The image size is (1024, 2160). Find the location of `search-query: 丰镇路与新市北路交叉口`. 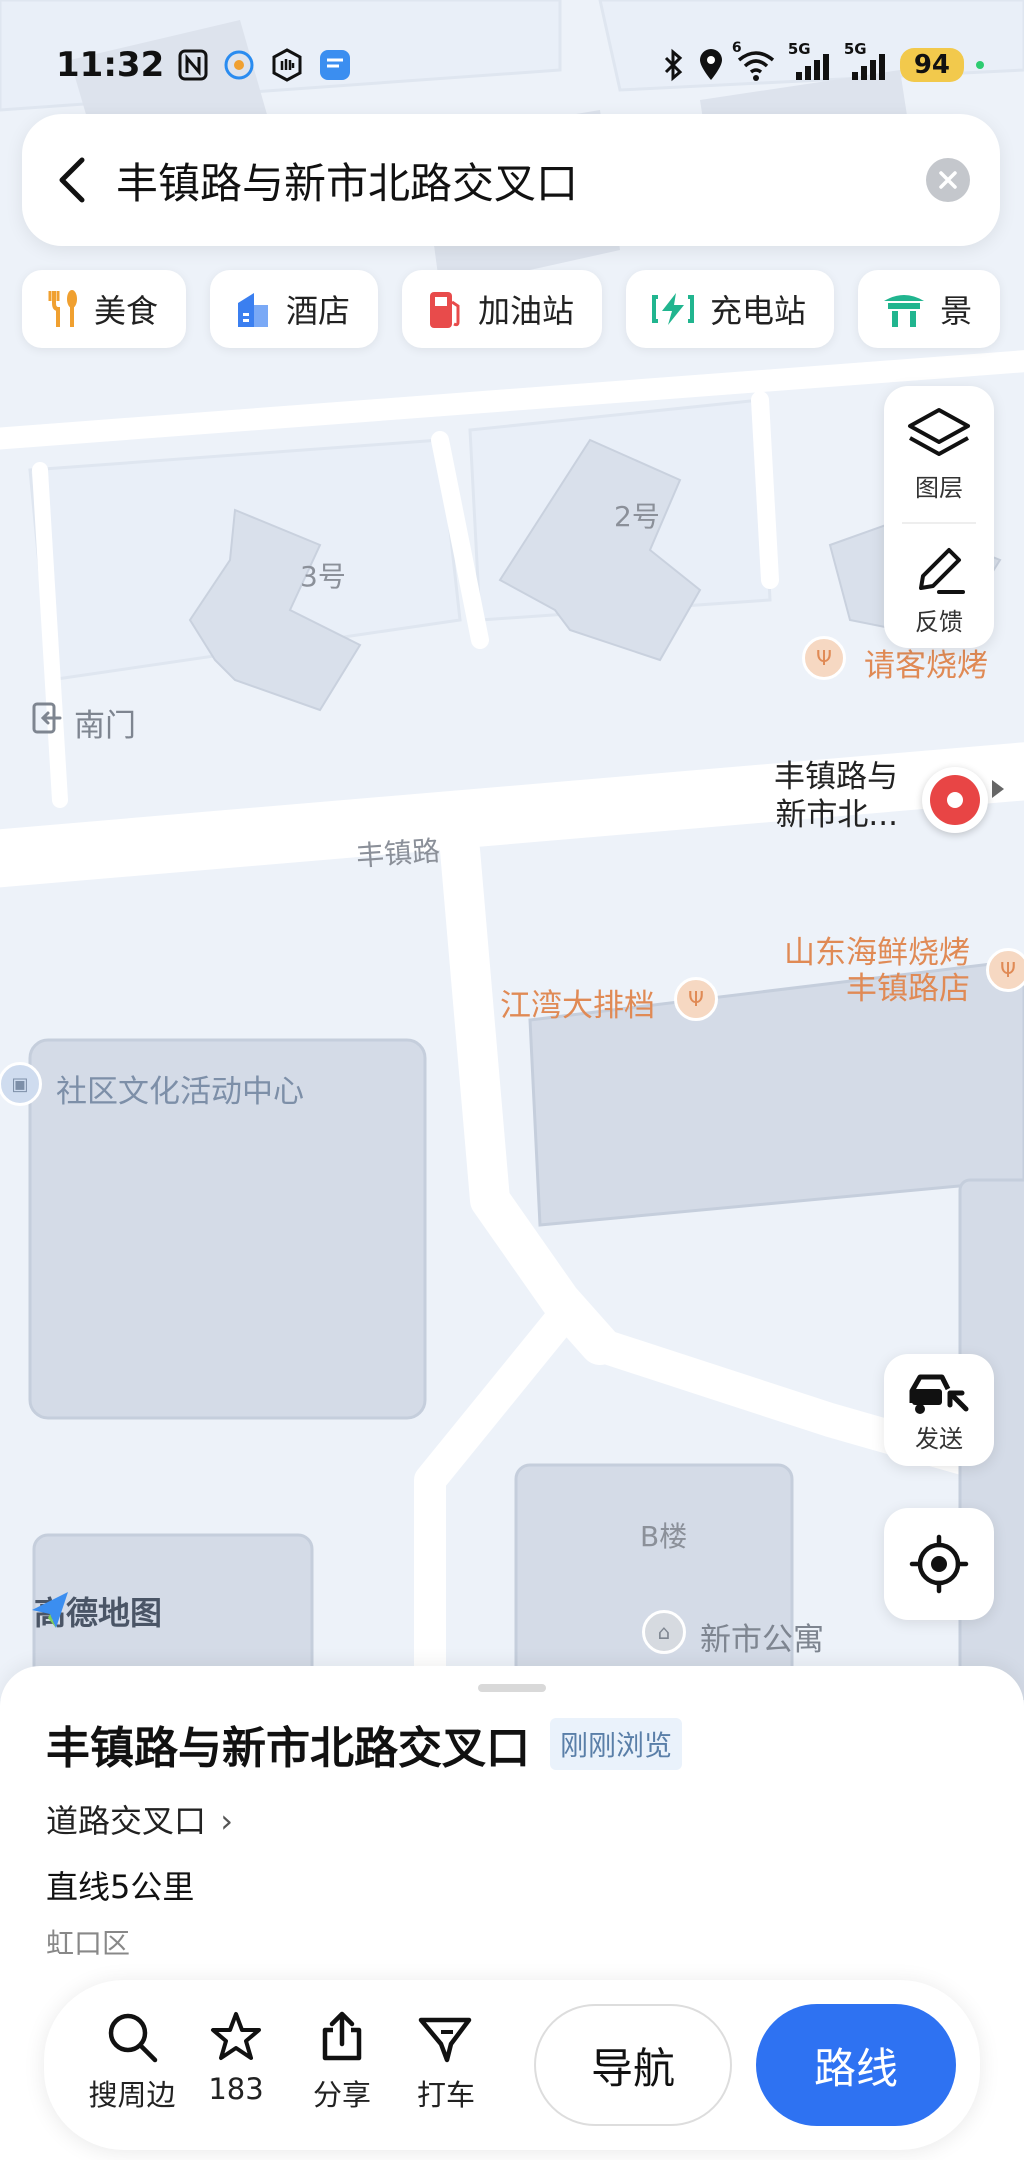

search-query: 丰镇路与新市北路交叉口 is located at coordinates (521, 180).